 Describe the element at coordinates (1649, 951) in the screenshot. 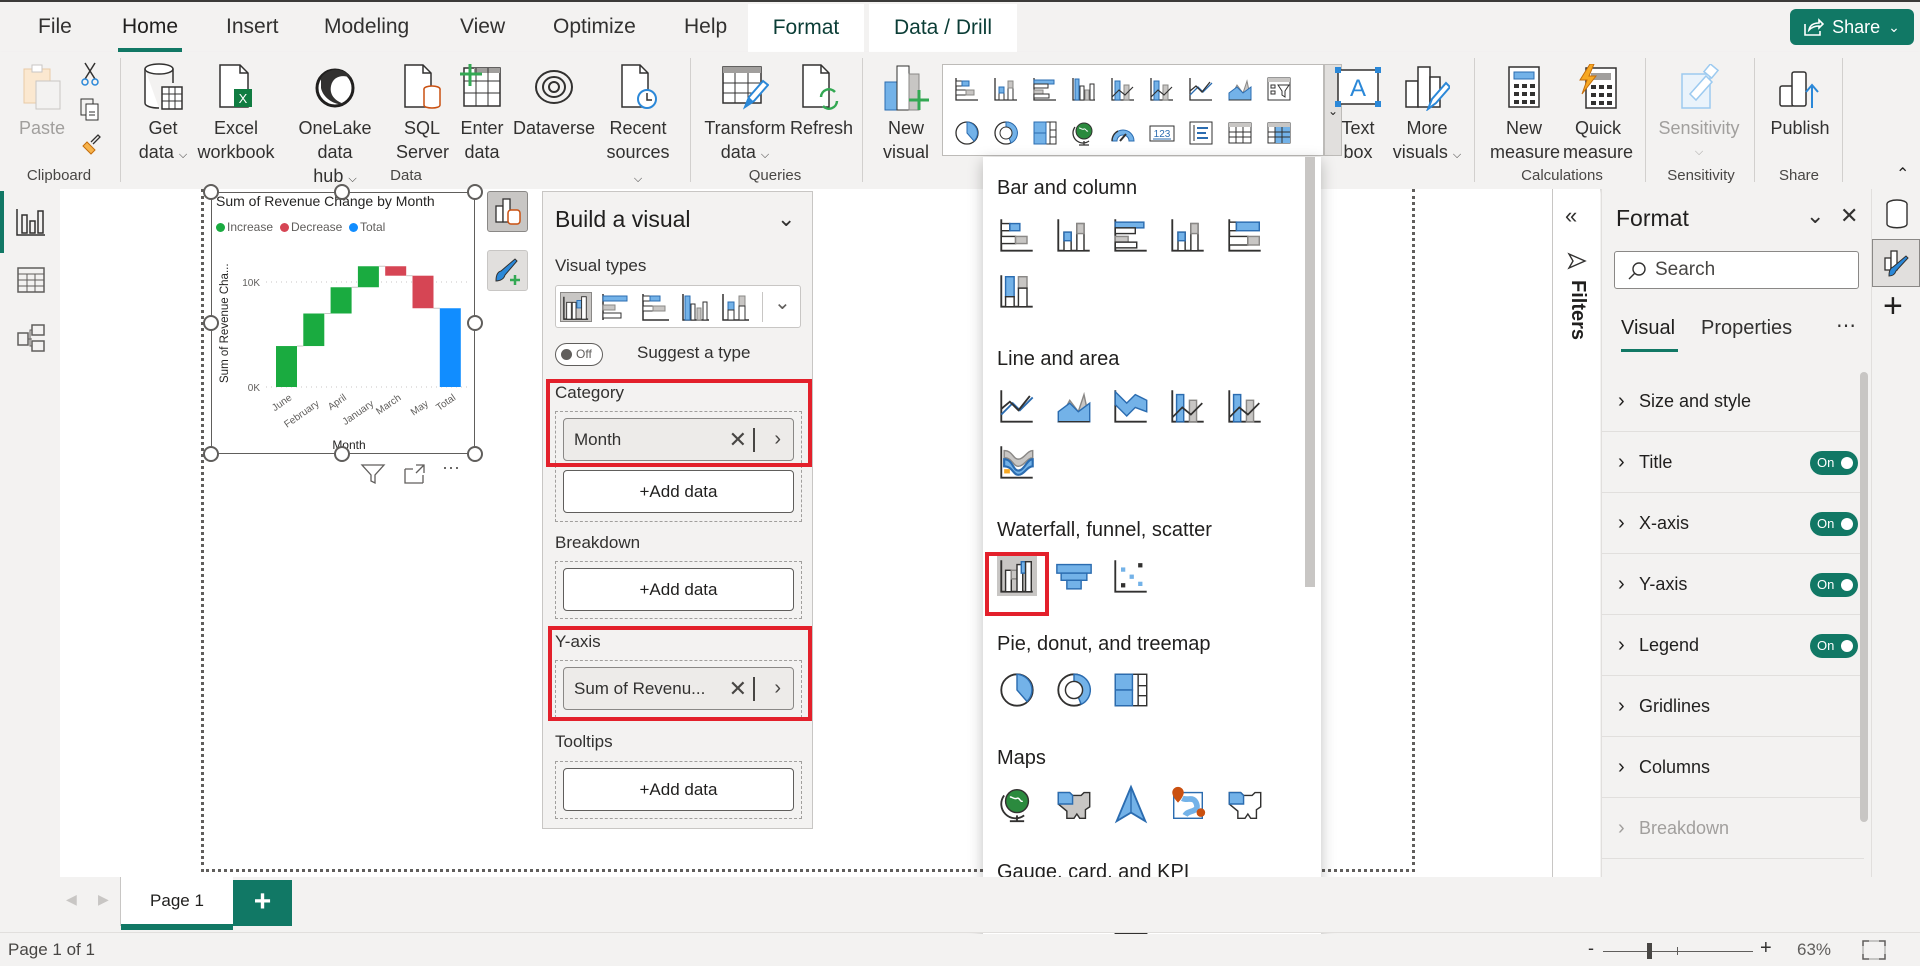

I see `zoom-slider-thumb` at that location.